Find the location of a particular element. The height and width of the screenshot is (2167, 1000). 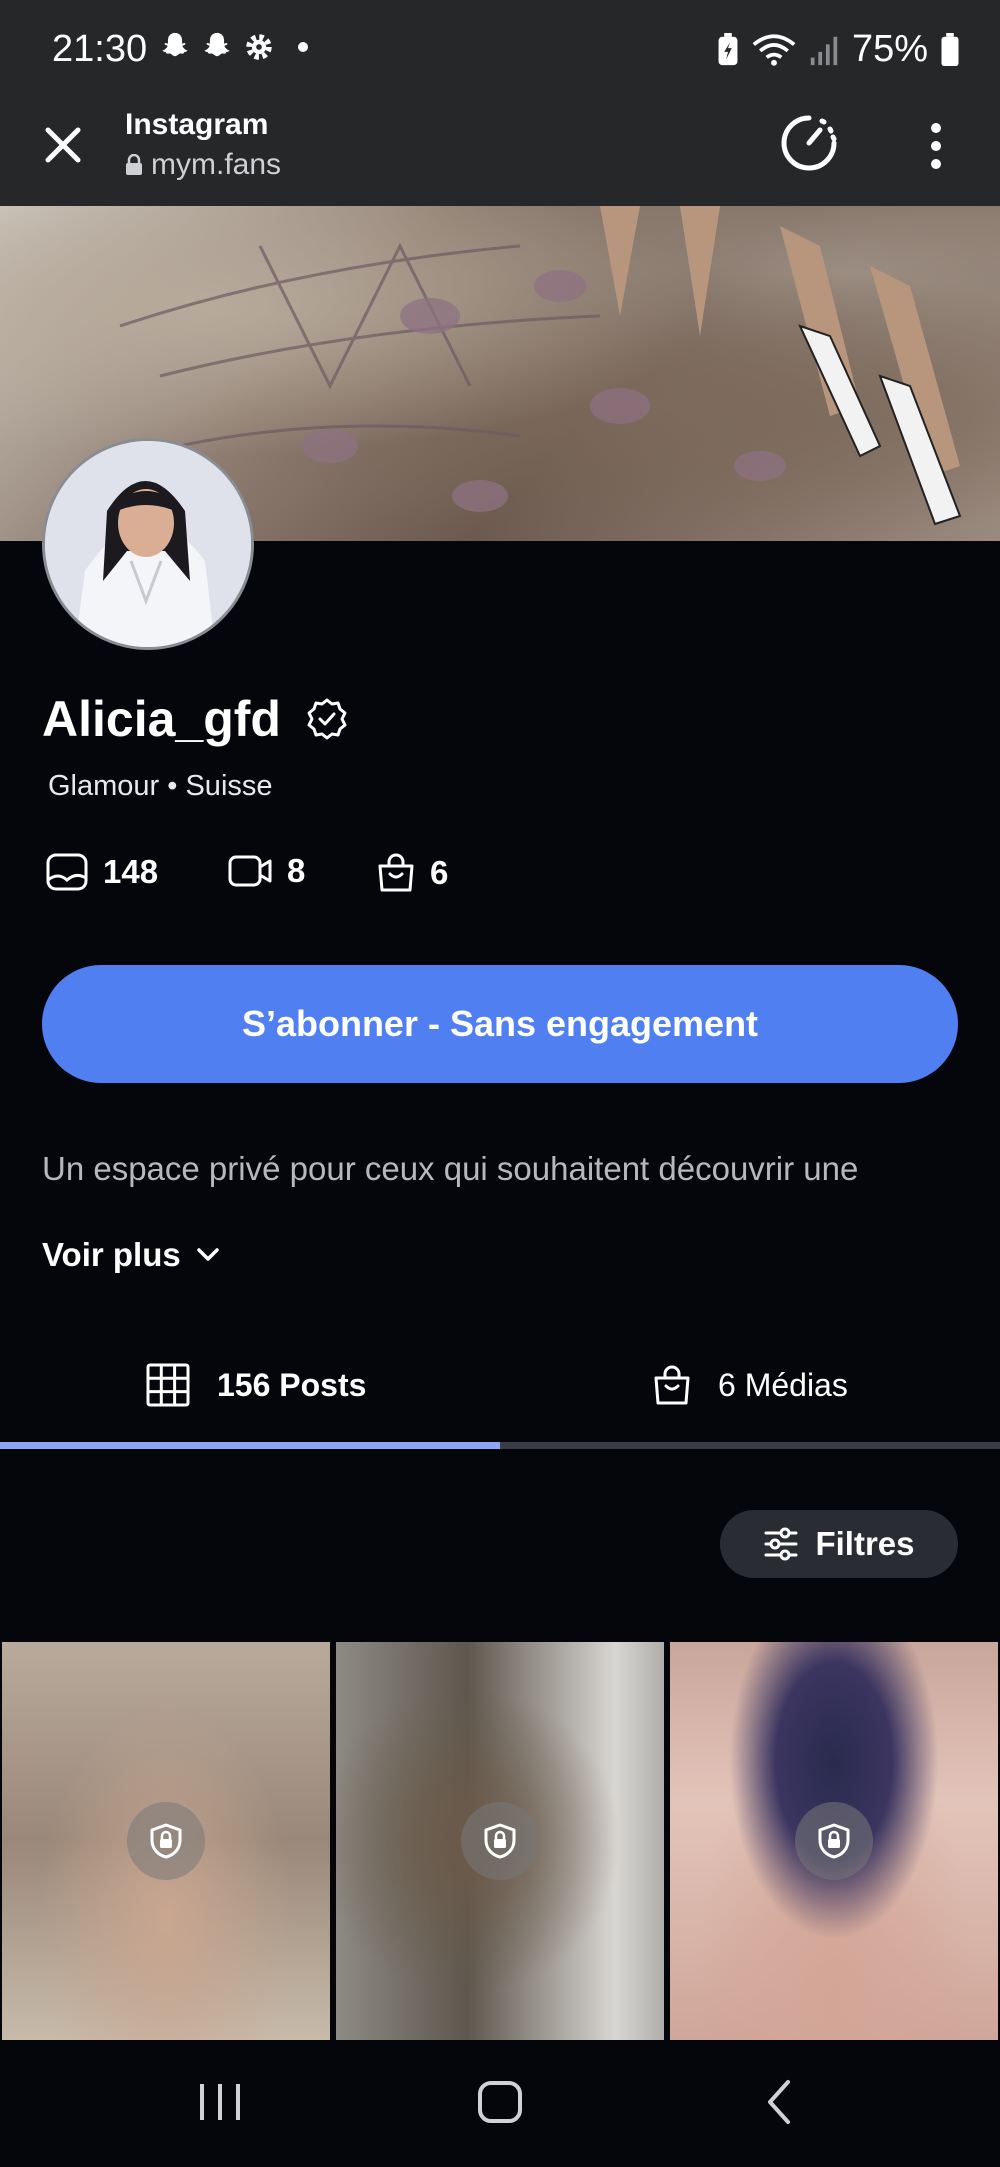

status-right-icons: 75% is located at coordinates (838, 49).